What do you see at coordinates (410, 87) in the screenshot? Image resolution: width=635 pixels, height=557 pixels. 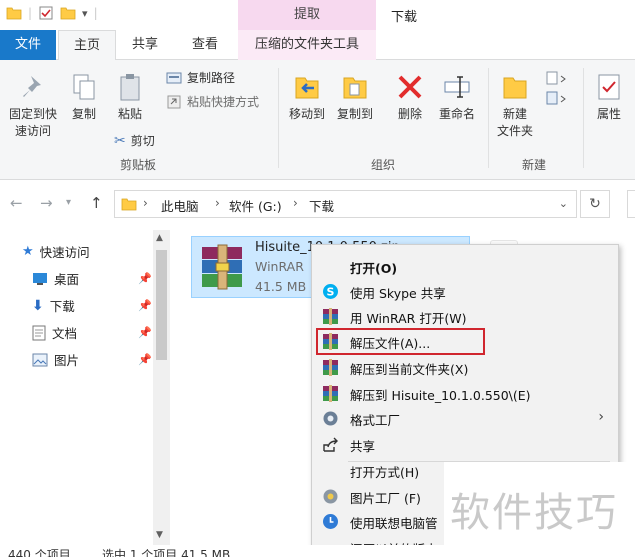 I see `delete-x-icon` at bounding box center [410, 87].